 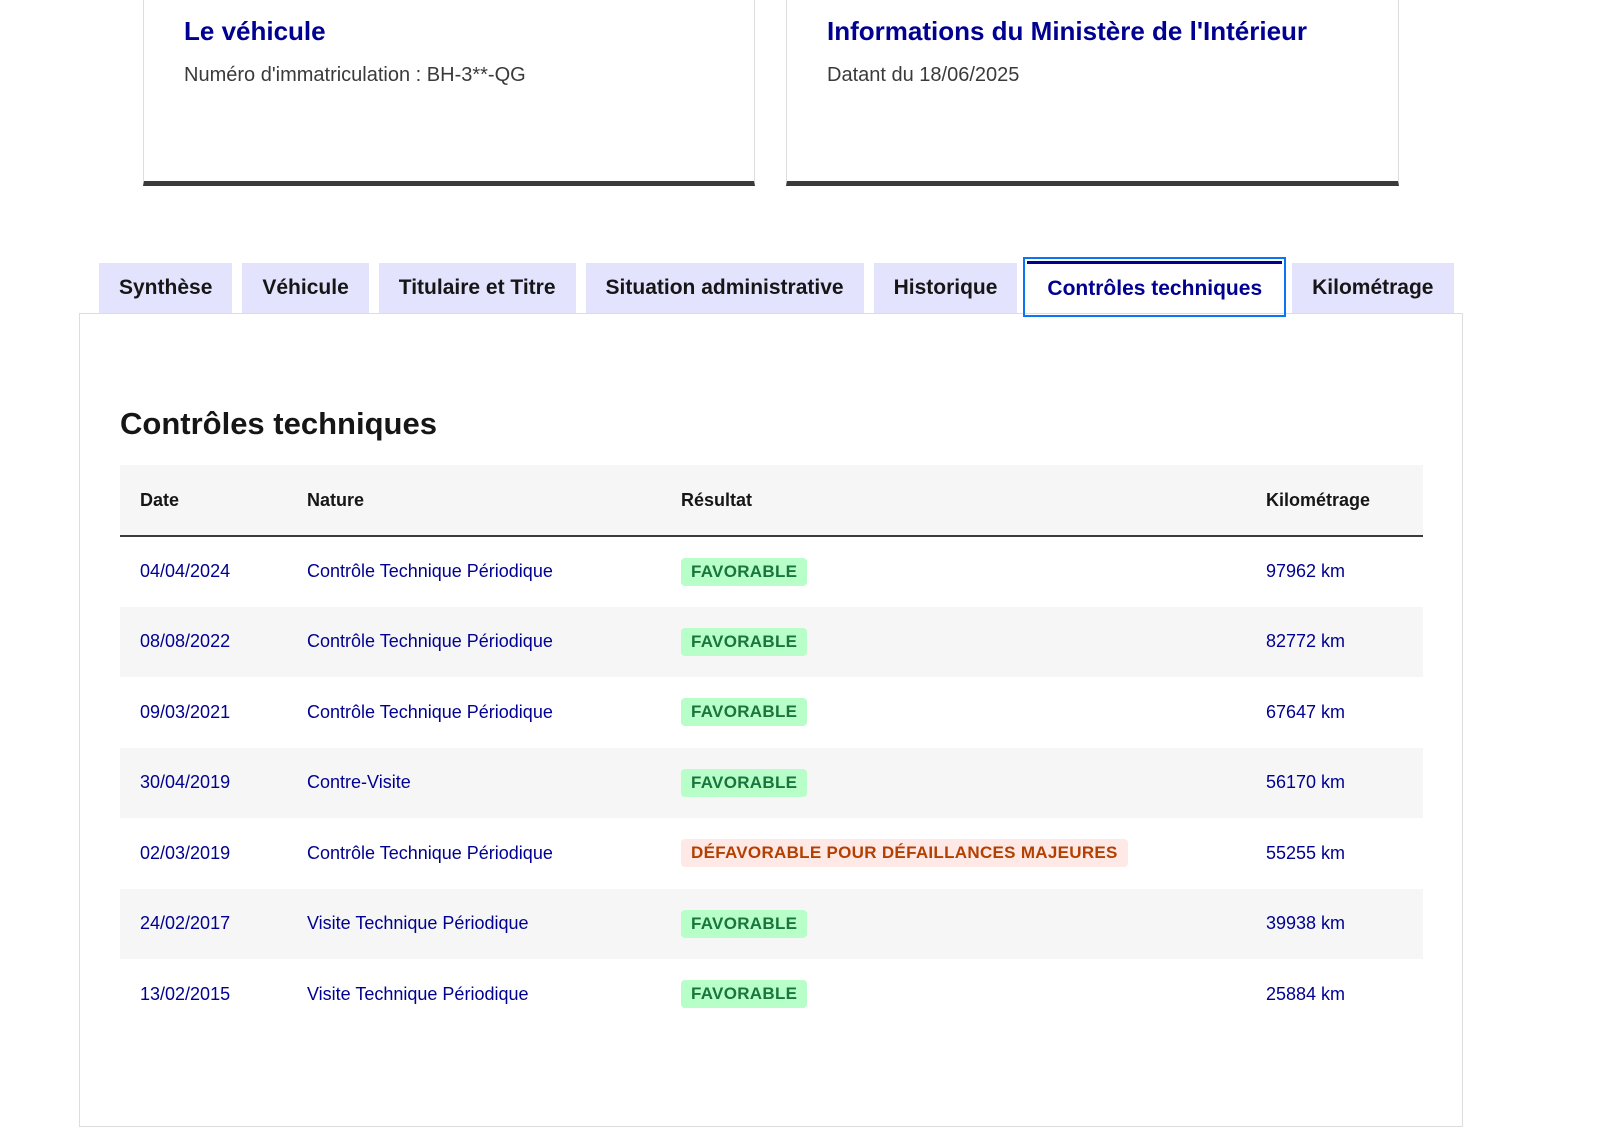 I want to click on tab-situation-administrative: Situation administrative, so click(x=724, y=288).